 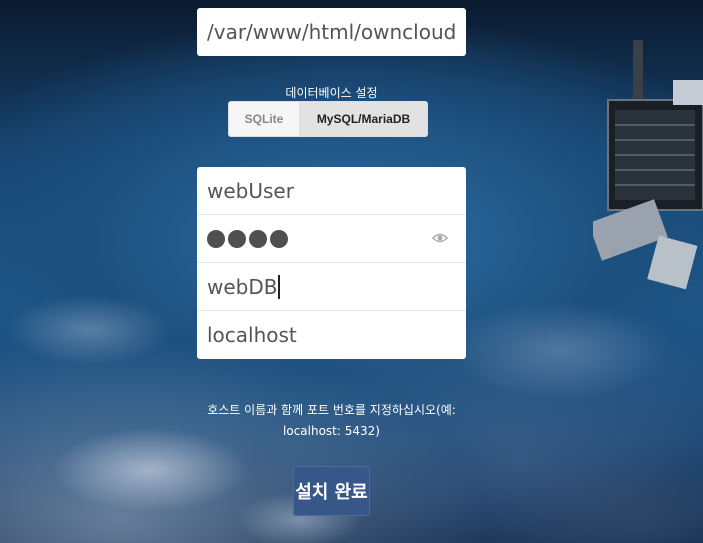 I want to click on text-caret, so click(x=279, y=286).